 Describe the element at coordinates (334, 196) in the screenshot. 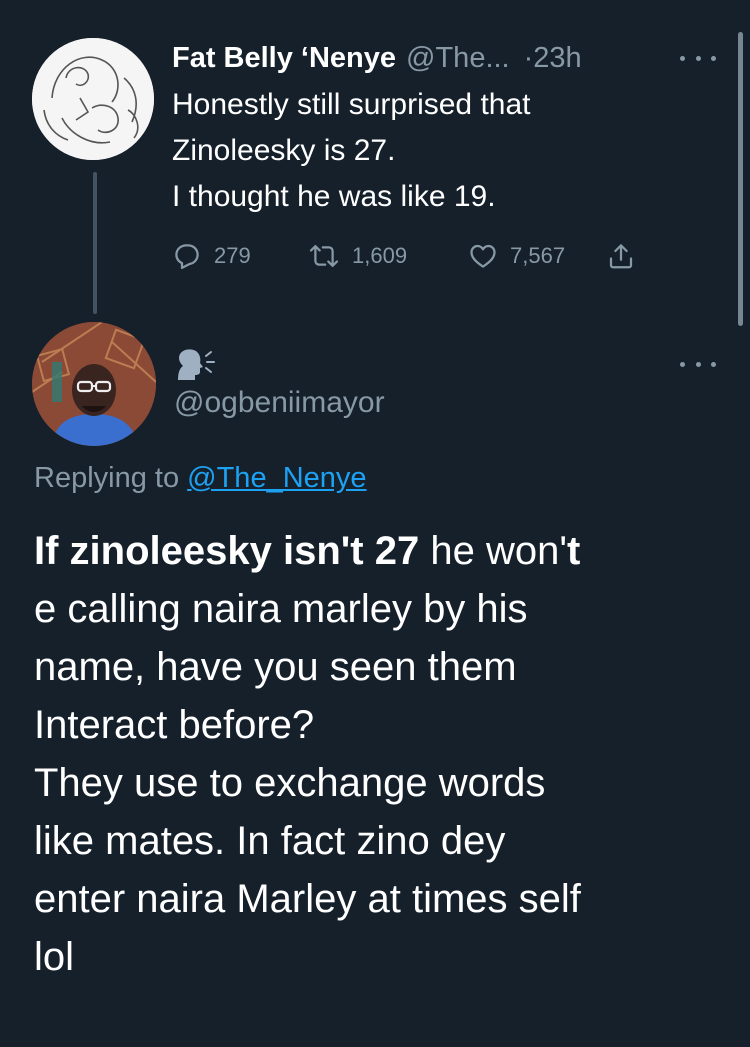

I see `tweet-line: I thought he was like 19.` at that location.